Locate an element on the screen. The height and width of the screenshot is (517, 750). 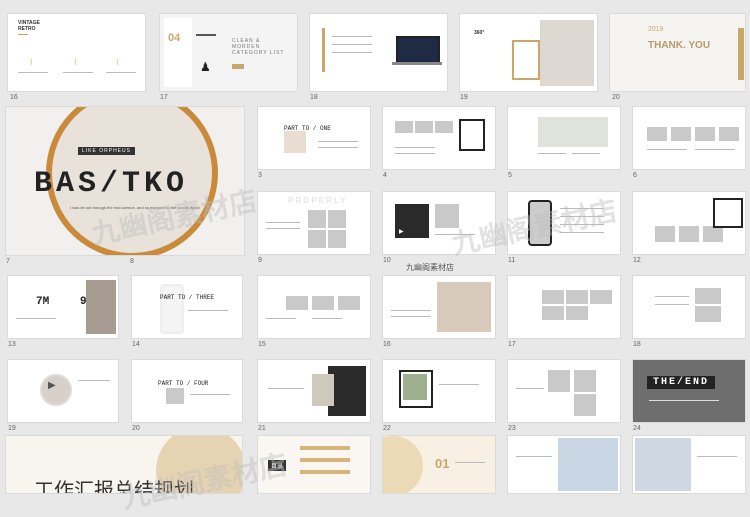
slide-thumb-cn-cover: 工作汇报总结规划 is located at coordinates (124, 464).